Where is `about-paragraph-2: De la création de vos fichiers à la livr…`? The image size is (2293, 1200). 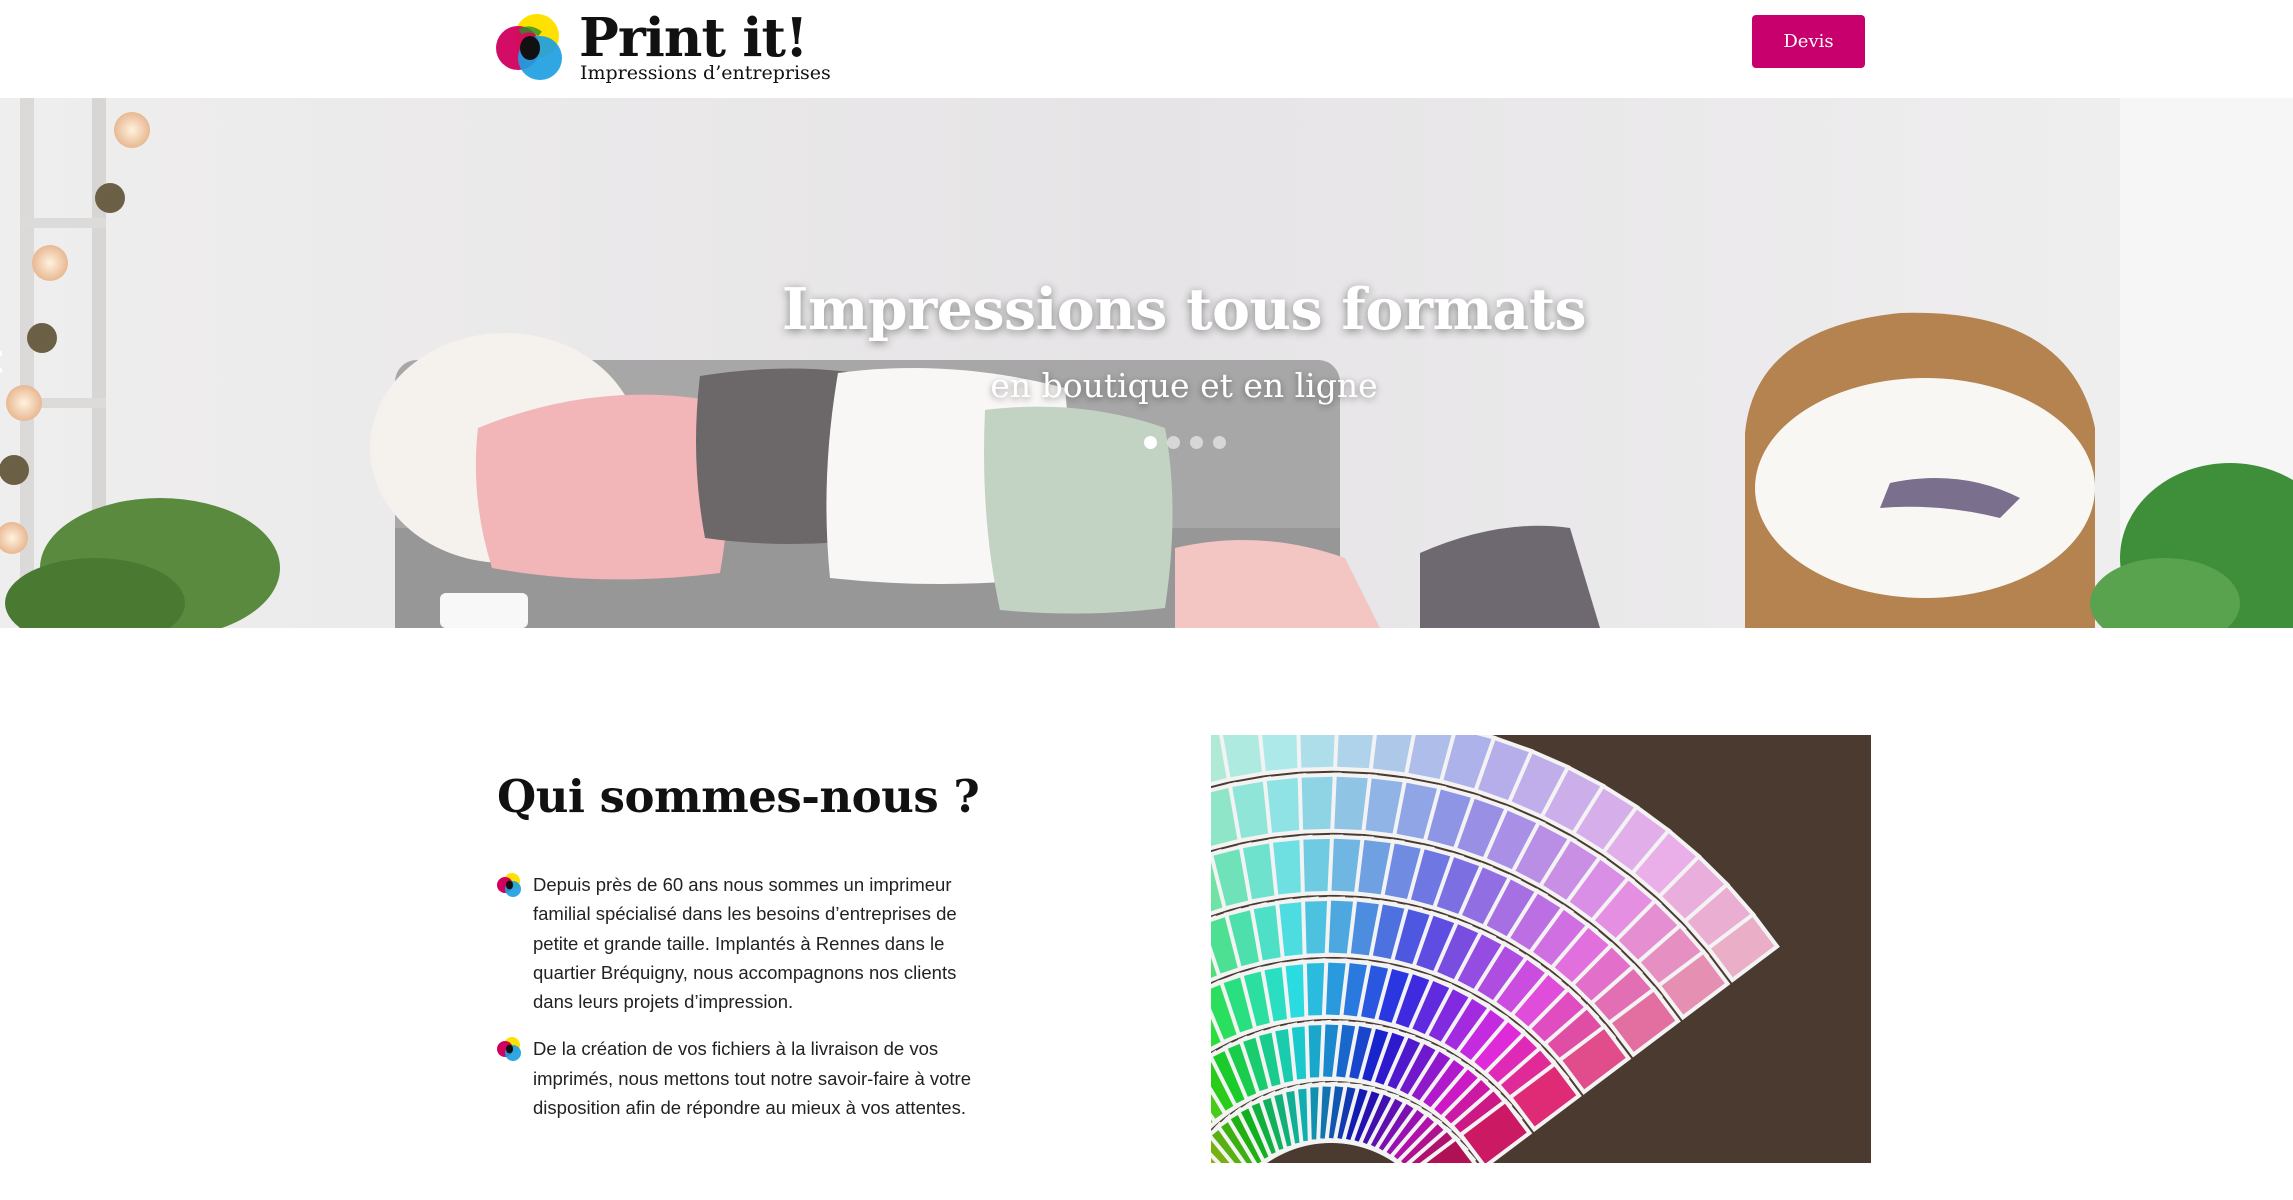
about-paragraph-2: De la création de vos fichiers à la livr… is located at coordinates (752, 1078).